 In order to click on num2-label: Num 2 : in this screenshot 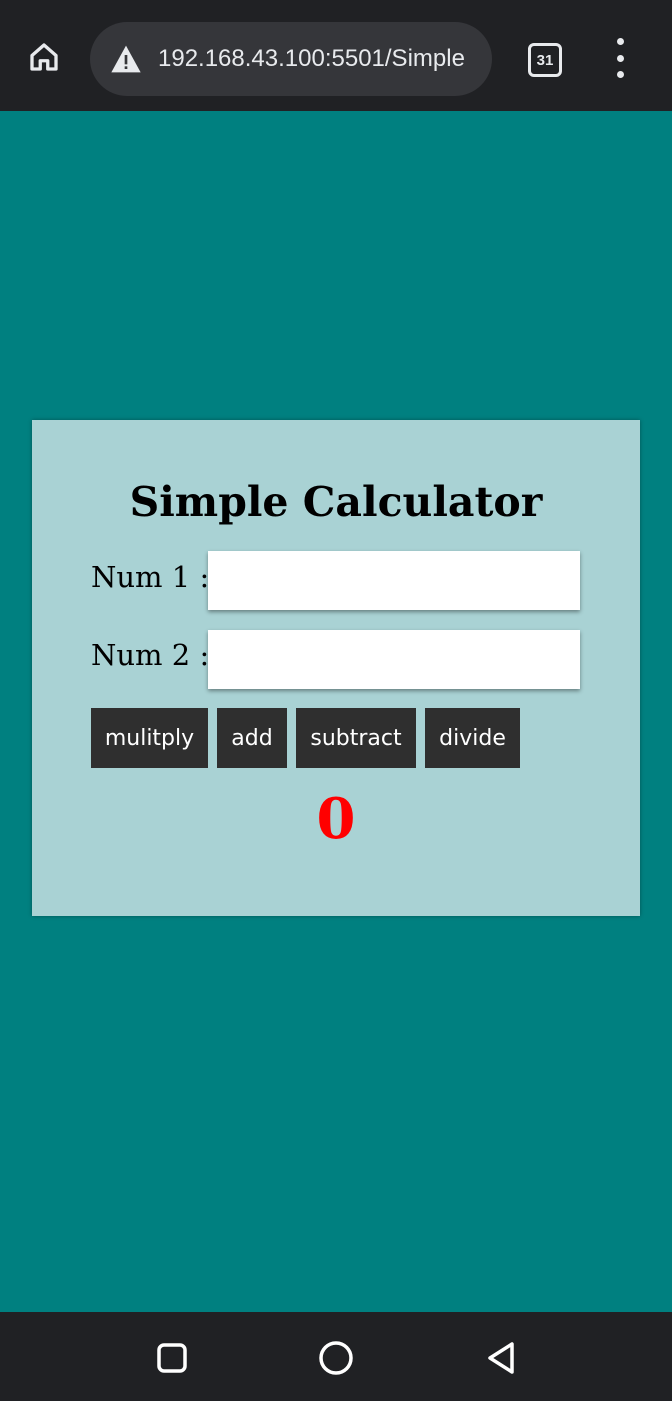, I will do `click(150, 655)`.